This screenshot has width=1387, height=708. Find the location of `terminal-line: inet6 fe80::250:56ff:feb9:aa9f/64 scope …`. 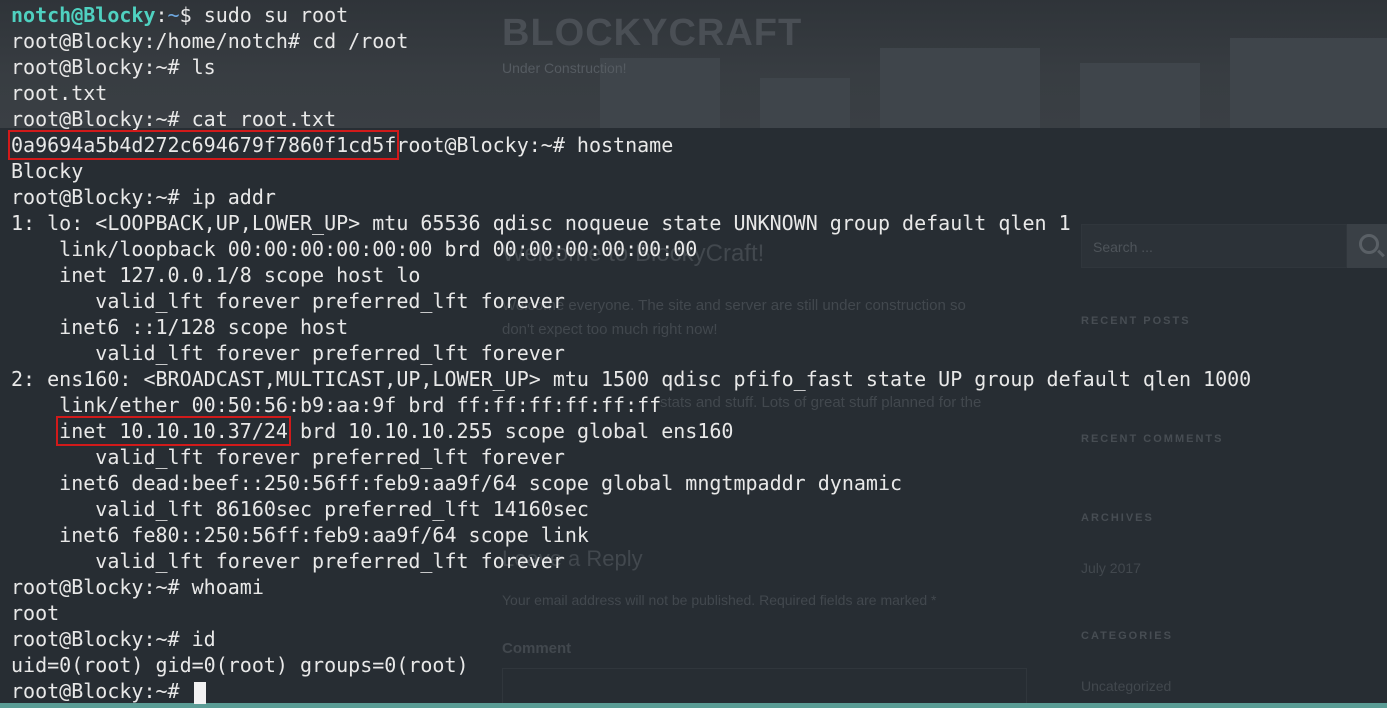

terminal-line: inet6 fe80::250:56ff:feb9:aa9f/64 scope … is located at coordinates (300, 535).